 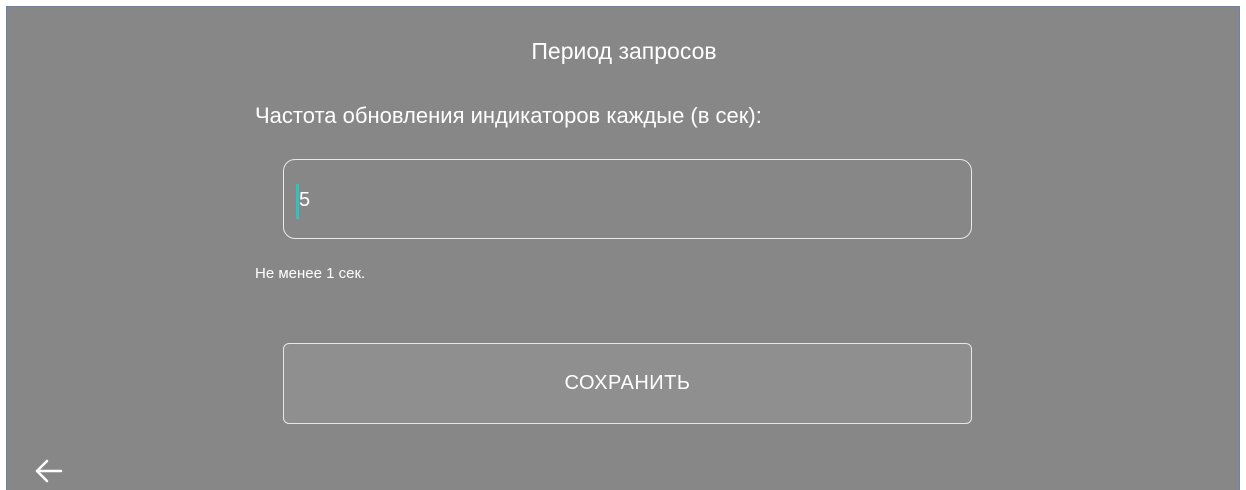 What do you see at coordinates (305, 200) in the screenshot?
I see `input-value: 5` at bounding box center [305, 200].